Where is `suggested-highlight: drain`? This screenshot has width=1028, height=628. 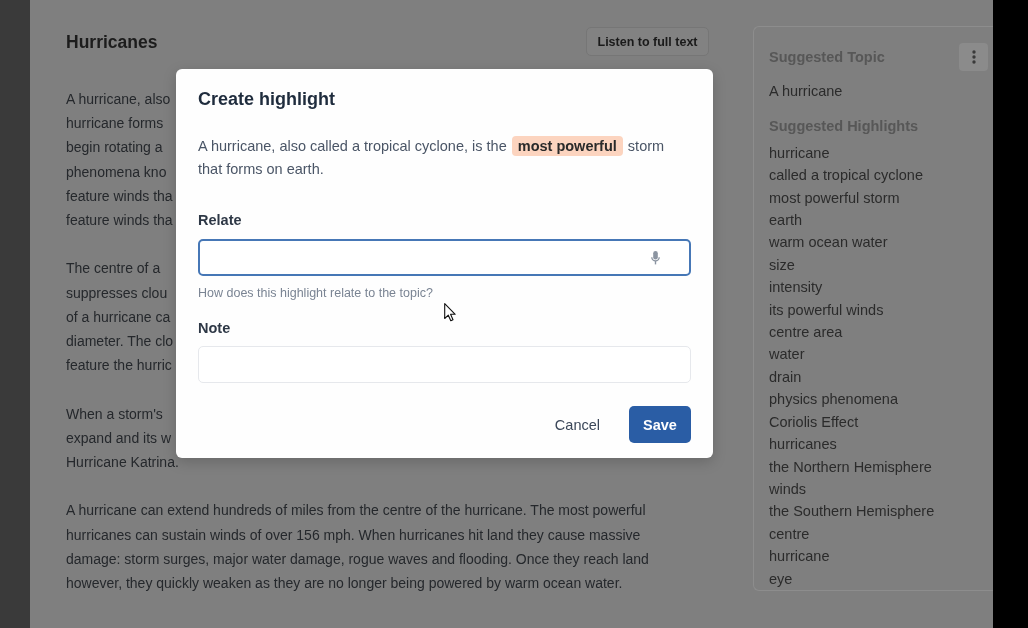 suggested-highlight: drain is located at coordinates (785, 377).